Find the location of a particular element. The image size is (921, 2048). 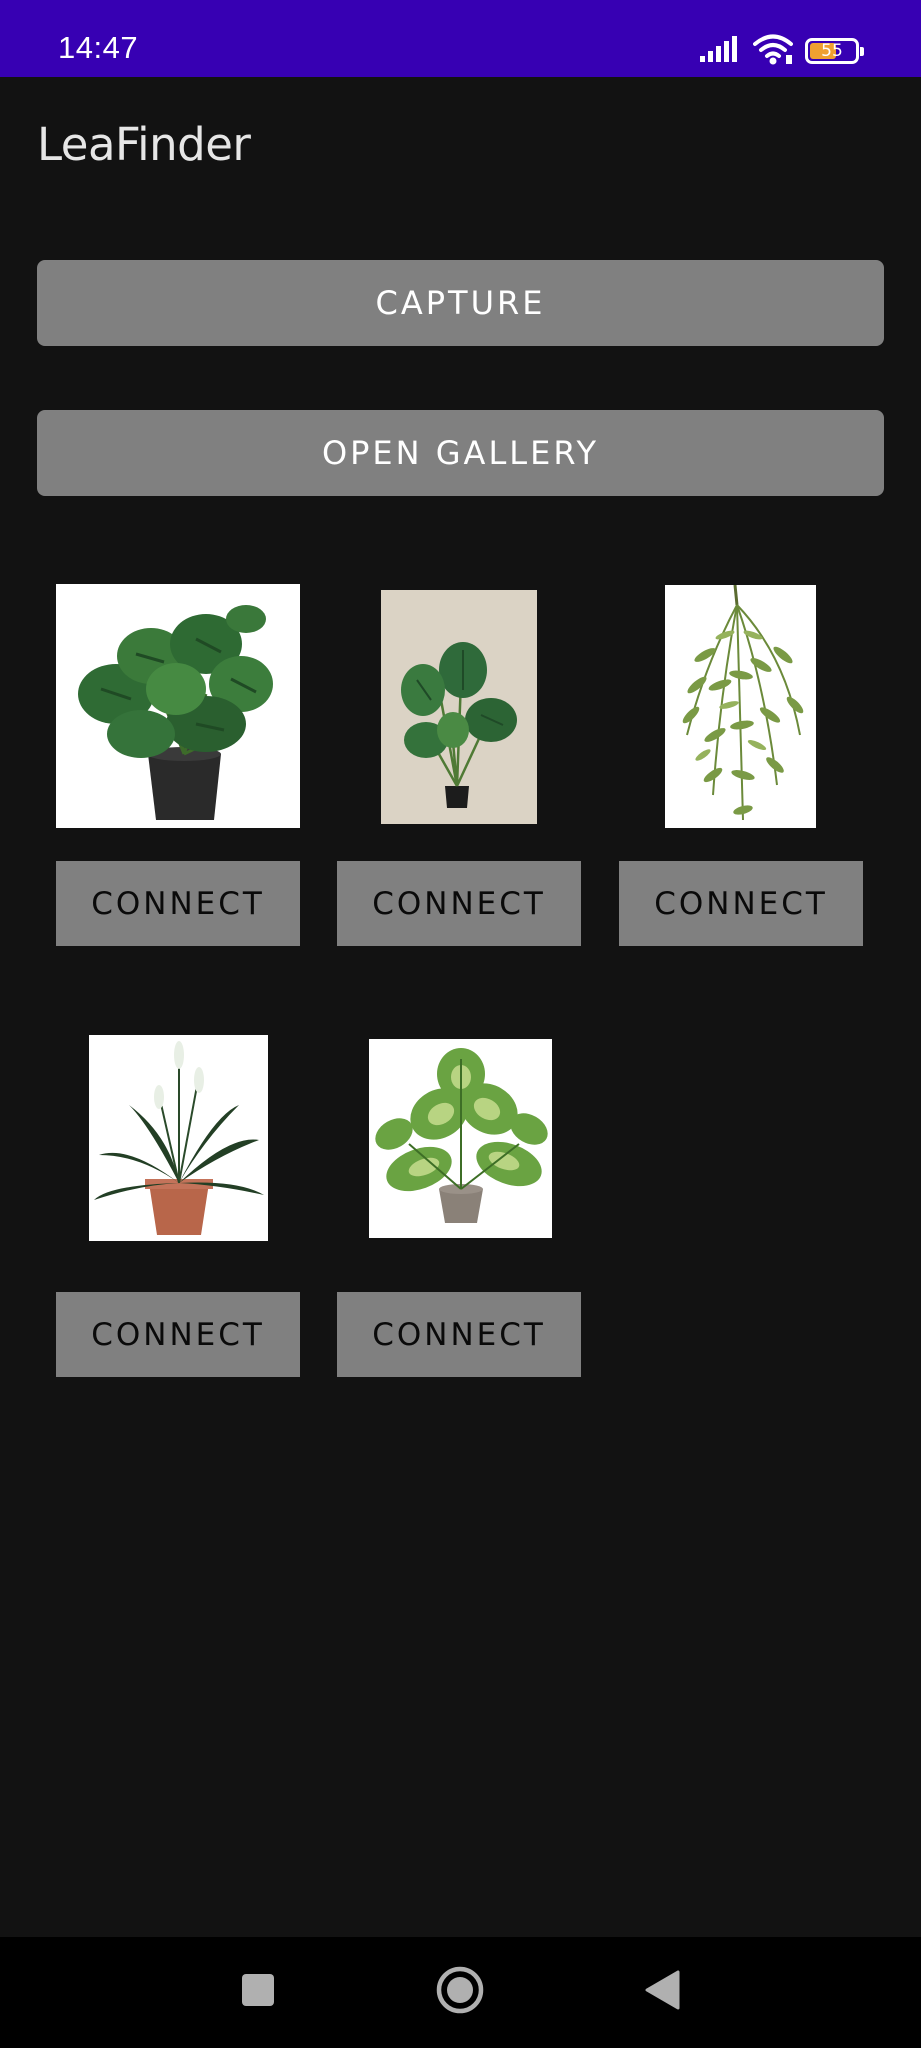

peace-lily-terracotta-pot-image is located at coordinates (178, 1138).